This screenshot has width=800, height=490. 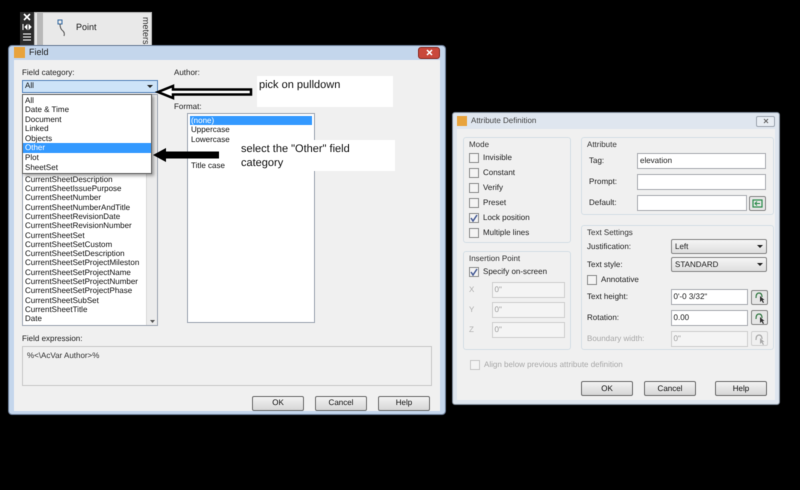 What do you see at coordinates (616, 338) in the screenshot?
I see `field-label: Boundary width:` at bounding box center [616, 338].